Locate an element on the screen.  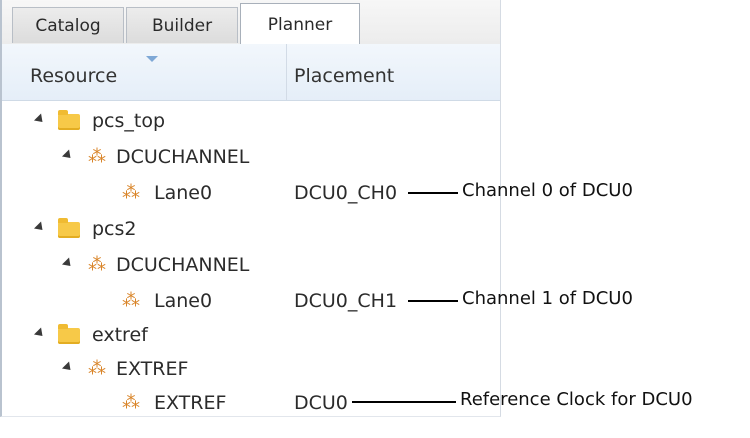
tree-row-lane0: ⁂ Lane0 DCU0_CH1 is located at coordinates (251, 302).